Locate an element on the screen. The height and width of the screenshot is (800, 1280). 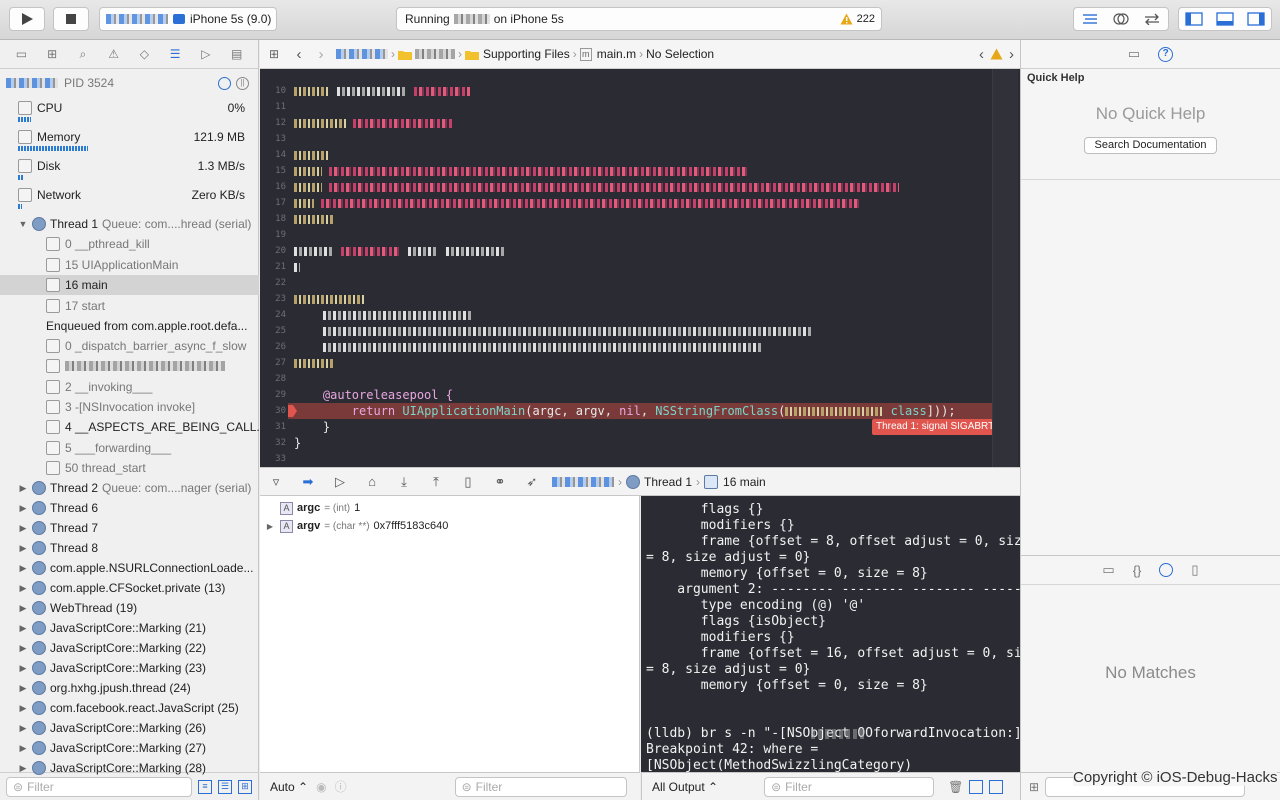
toggle-navigator-icon is located at coordinates (1194, 19).